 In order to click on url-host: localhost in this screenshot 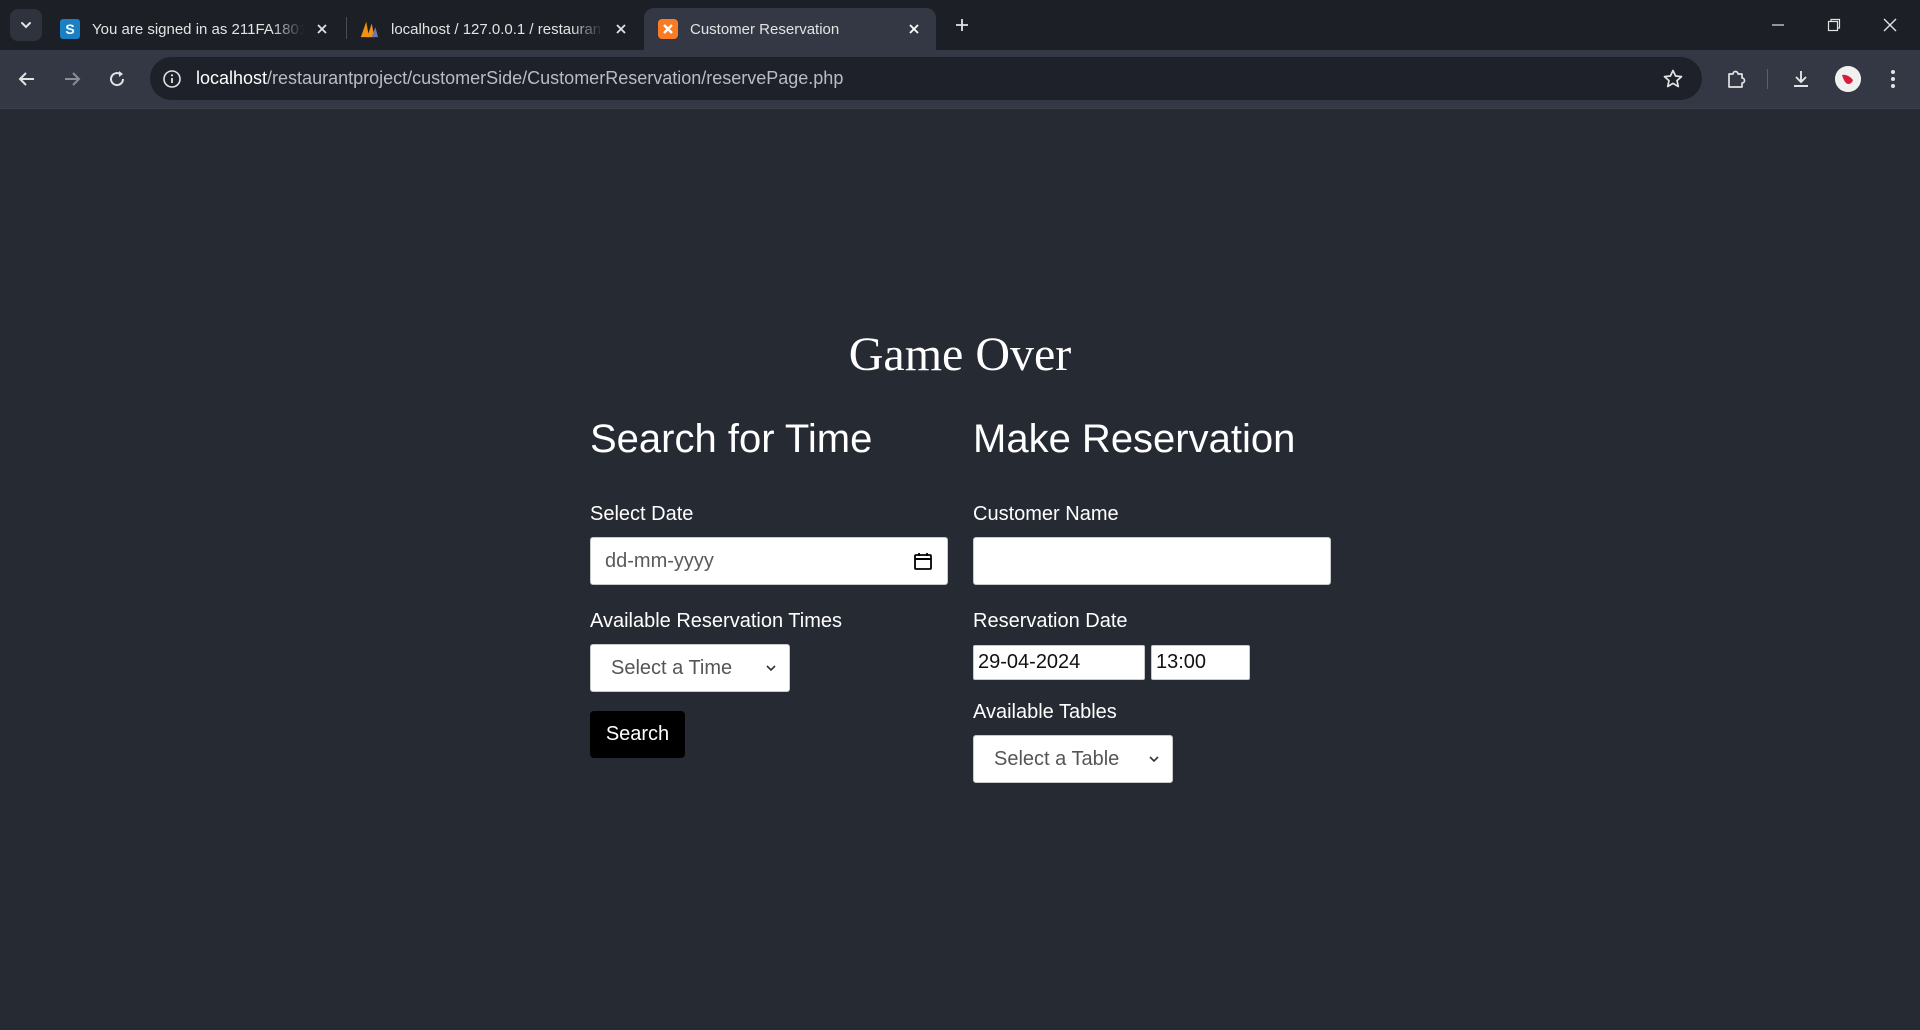, I will do `click(232, 78)`.